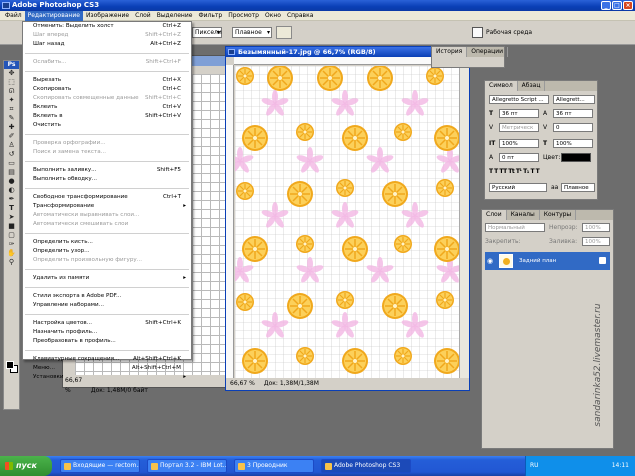 This screenshot has height=476, width=635. I want to click on tab-character: Символ, so click(501, 86).